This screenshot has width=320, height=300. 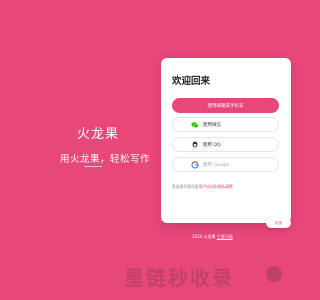 What do you see at coordinates (225, 236) in the screenshot?
I see `footer-link: 主要功能` at bounding box center [225, 236].